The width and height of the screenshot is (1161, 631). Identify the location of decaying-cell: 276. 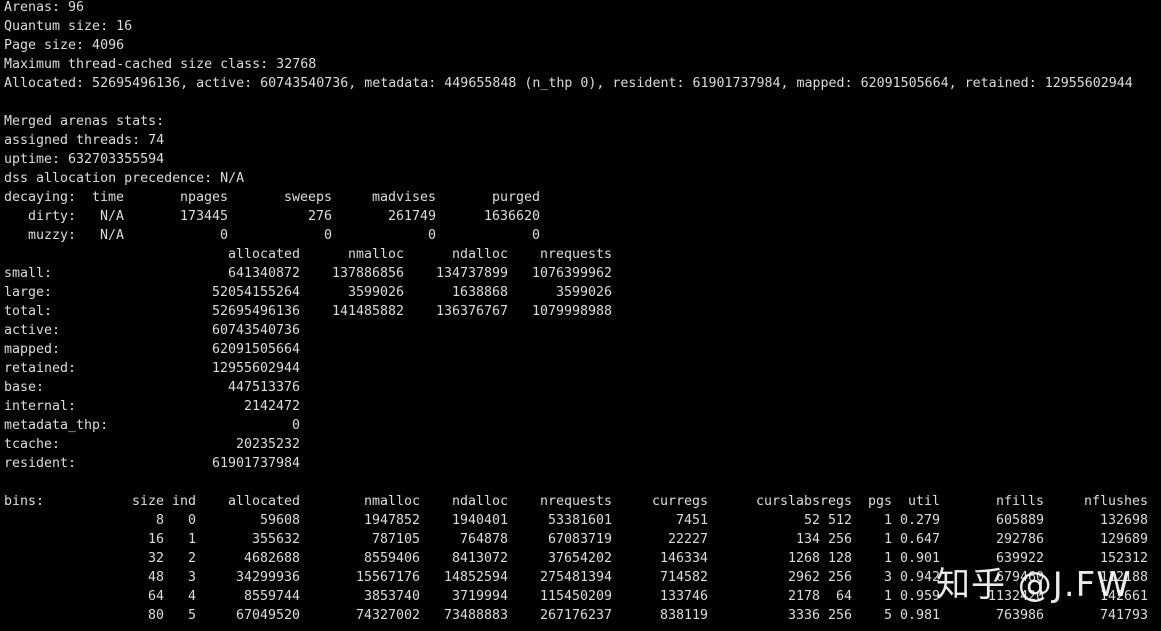
(319, 216).